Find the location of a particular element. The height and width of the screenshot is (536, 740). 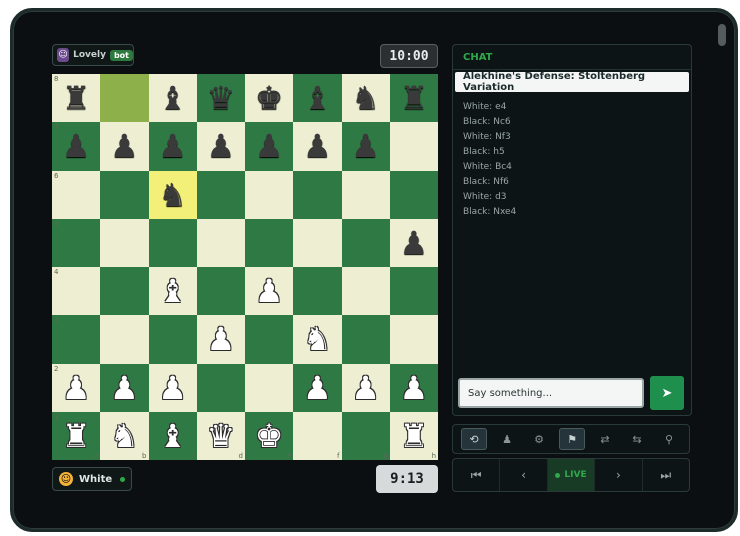

square-a4: 4 is located at coordinates (76, 291).